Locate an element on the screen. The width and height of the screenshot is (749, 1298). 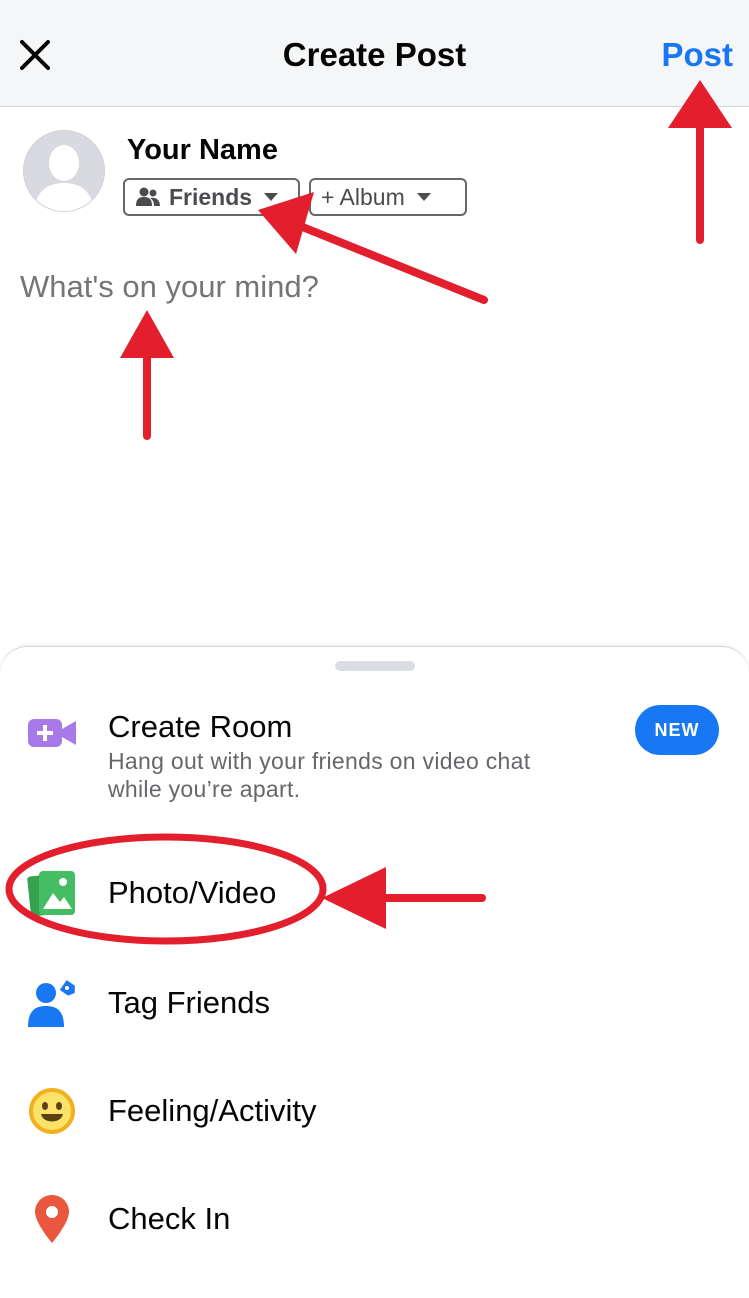
top-bar: Create Post Post is located at coordinates (374, 53).